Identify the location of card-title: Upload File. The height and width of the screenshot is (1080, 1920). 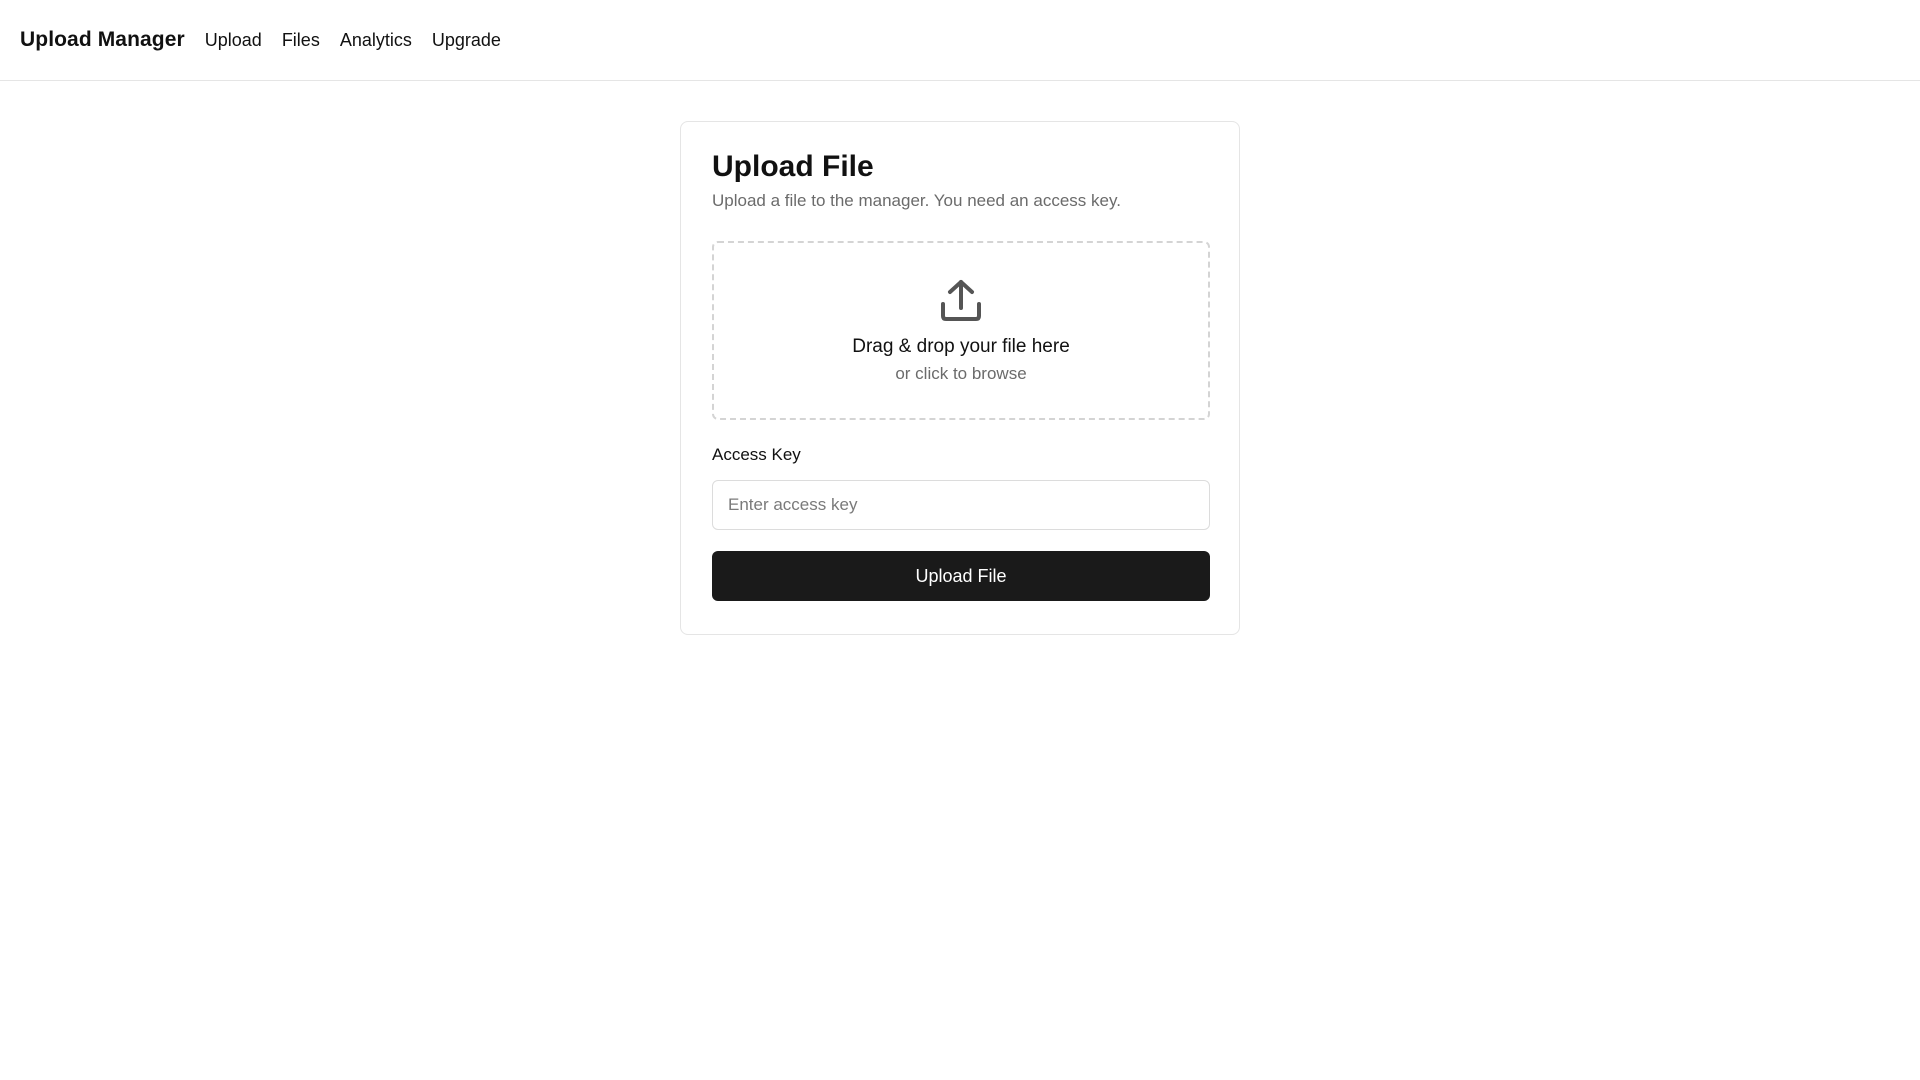
(793, 166).